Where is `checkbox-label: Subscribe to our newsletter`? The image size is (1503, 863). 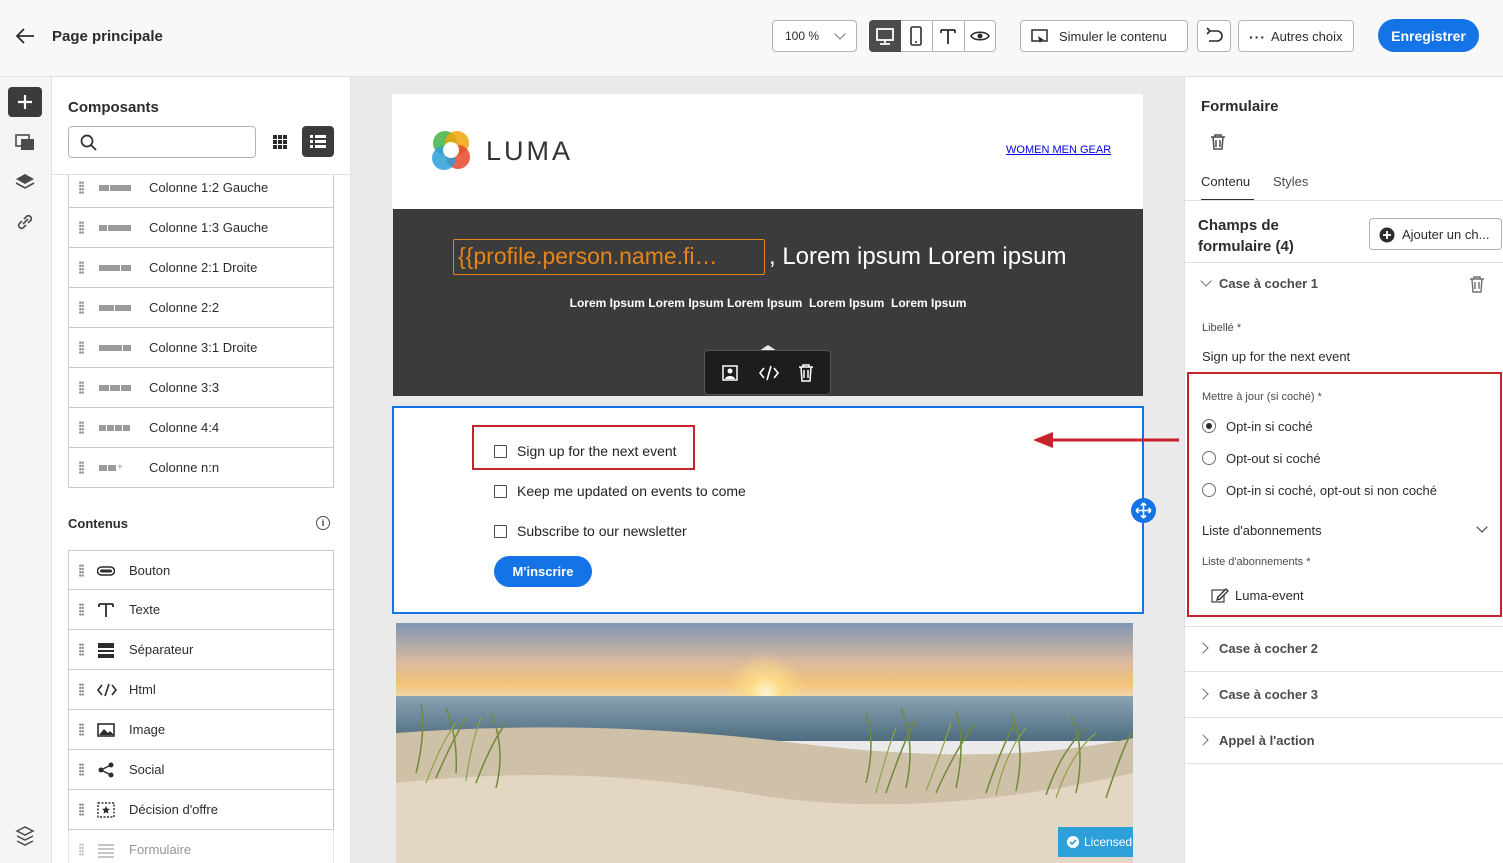
checkbox-label: Subscribe to our newsletter is located at coordinates (602, 531).